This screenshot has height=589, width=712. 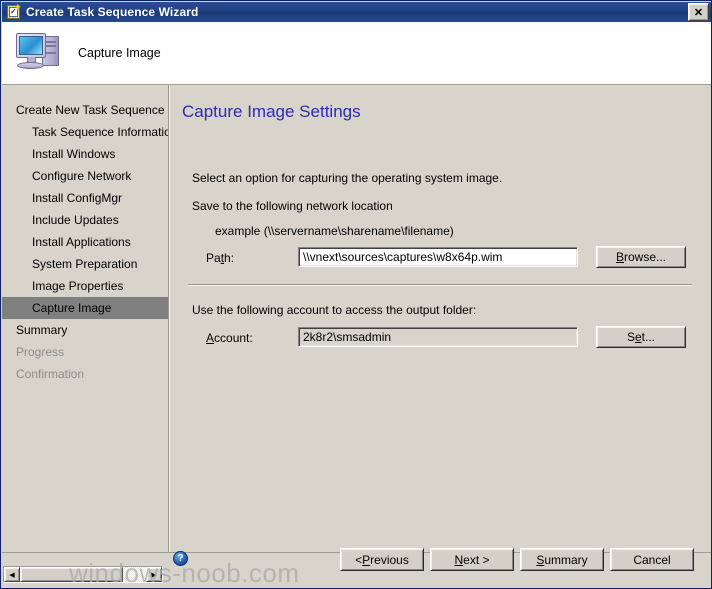 I want to click on cancel-label-pre: Cancel, so click(x=652, y=559).